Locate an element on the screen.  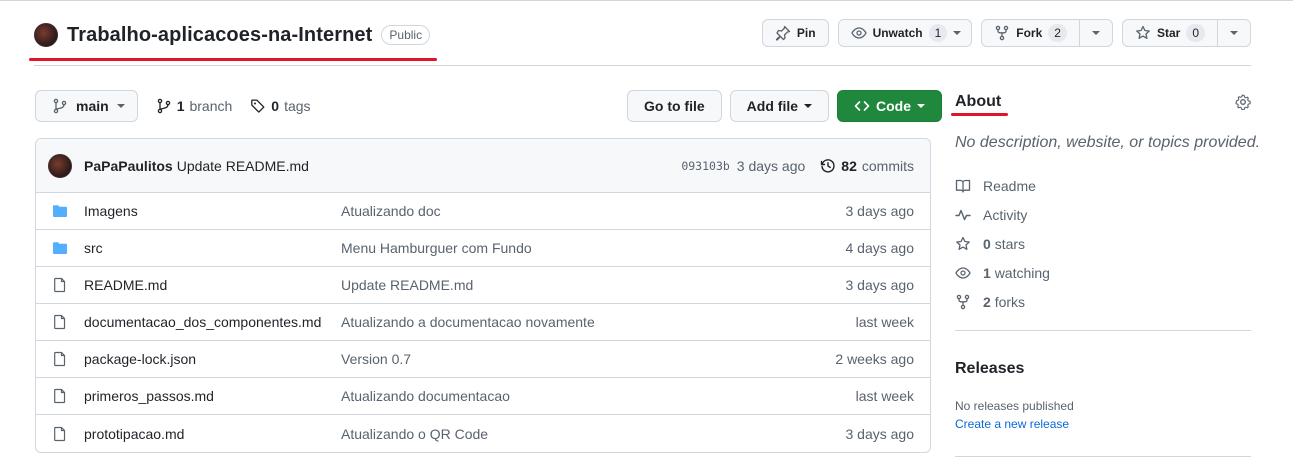
fork-label: Fork is located at coordinates (1029, 33).